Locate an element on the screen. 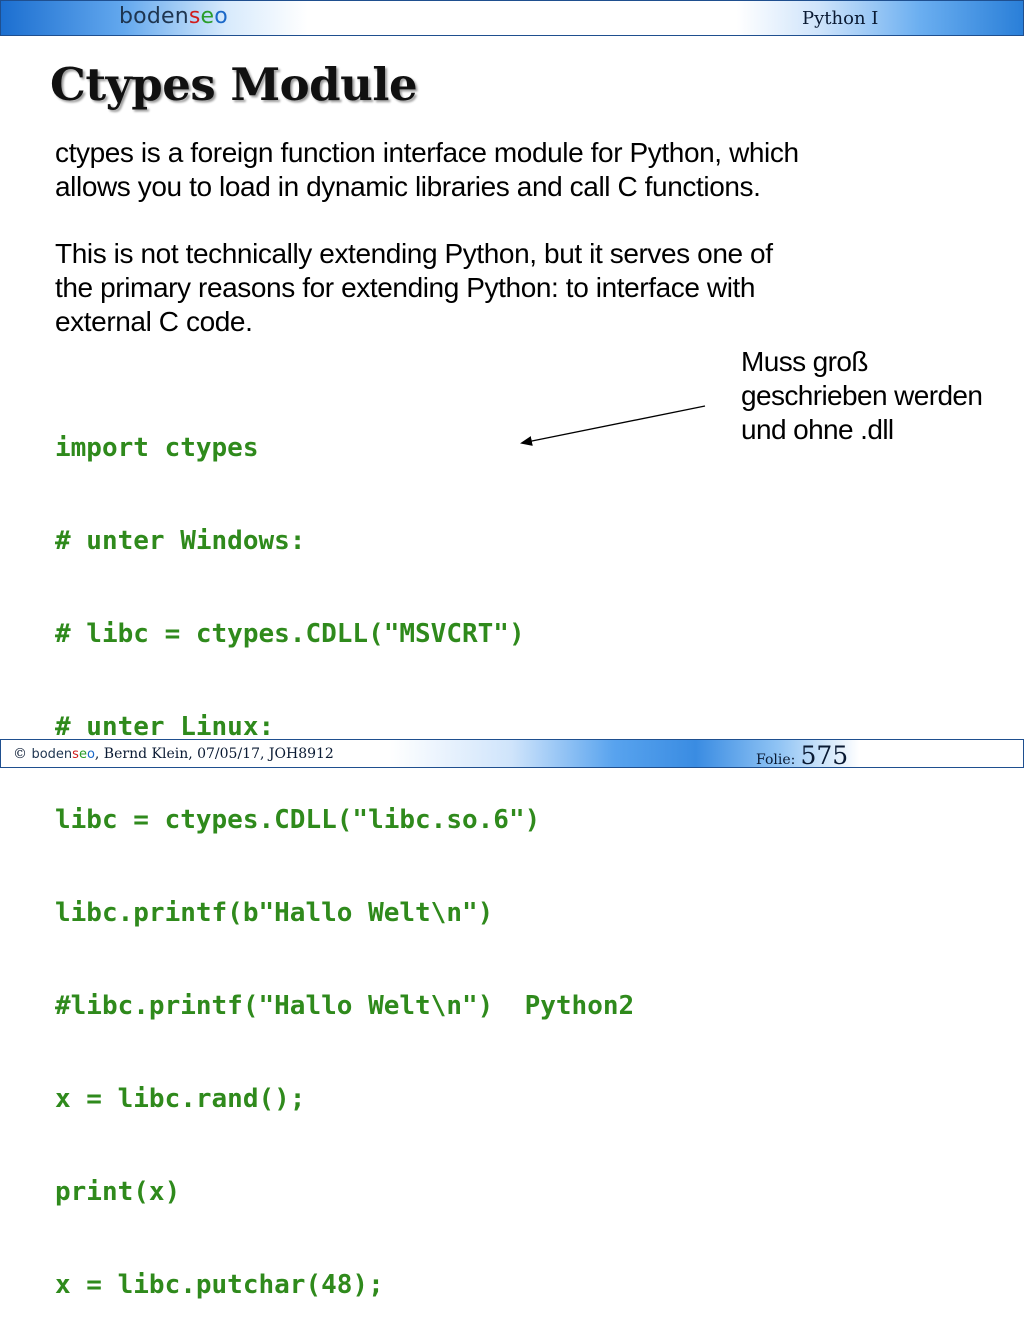 The height and width of the screenshot is (1332, 1024). footer-logo-s: s is located at coordinates (75, 754).